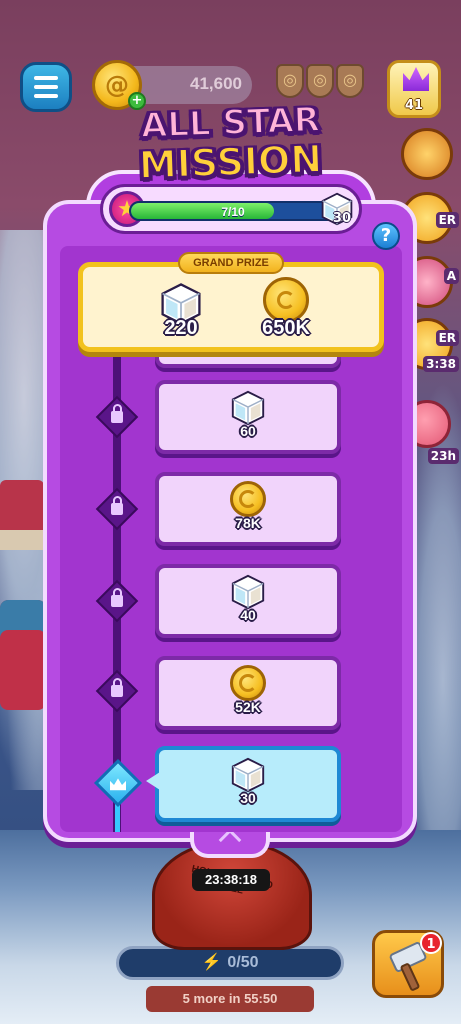 The height and width of the screenshot is (1024, 461). What do you see at coordinates (248, 615) in the screenshot?
I see `reward-amount: 40` at bounding box center [248, 615].